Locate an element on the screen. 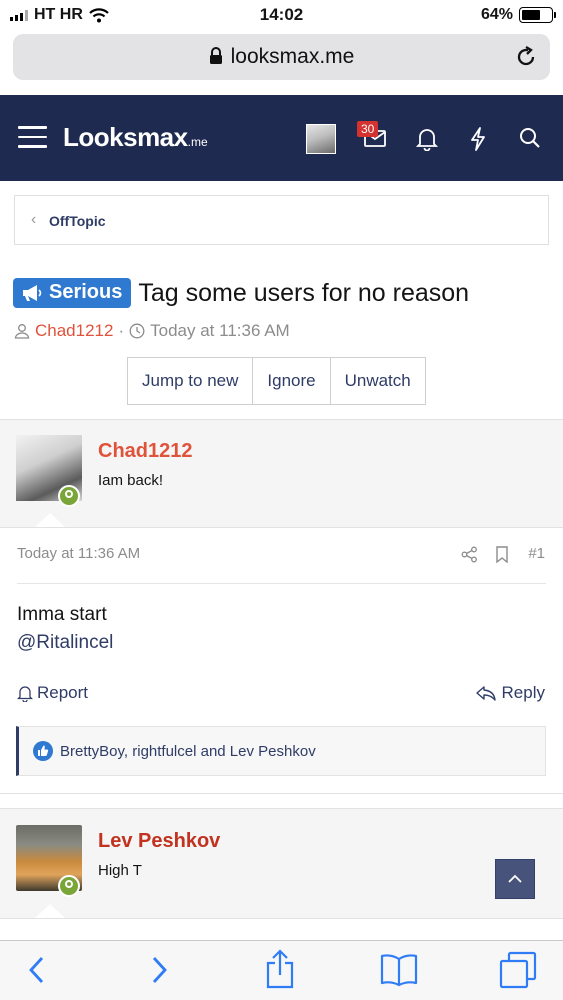  chevron-left-icon: ‹ is located at coordinates (34, 219).